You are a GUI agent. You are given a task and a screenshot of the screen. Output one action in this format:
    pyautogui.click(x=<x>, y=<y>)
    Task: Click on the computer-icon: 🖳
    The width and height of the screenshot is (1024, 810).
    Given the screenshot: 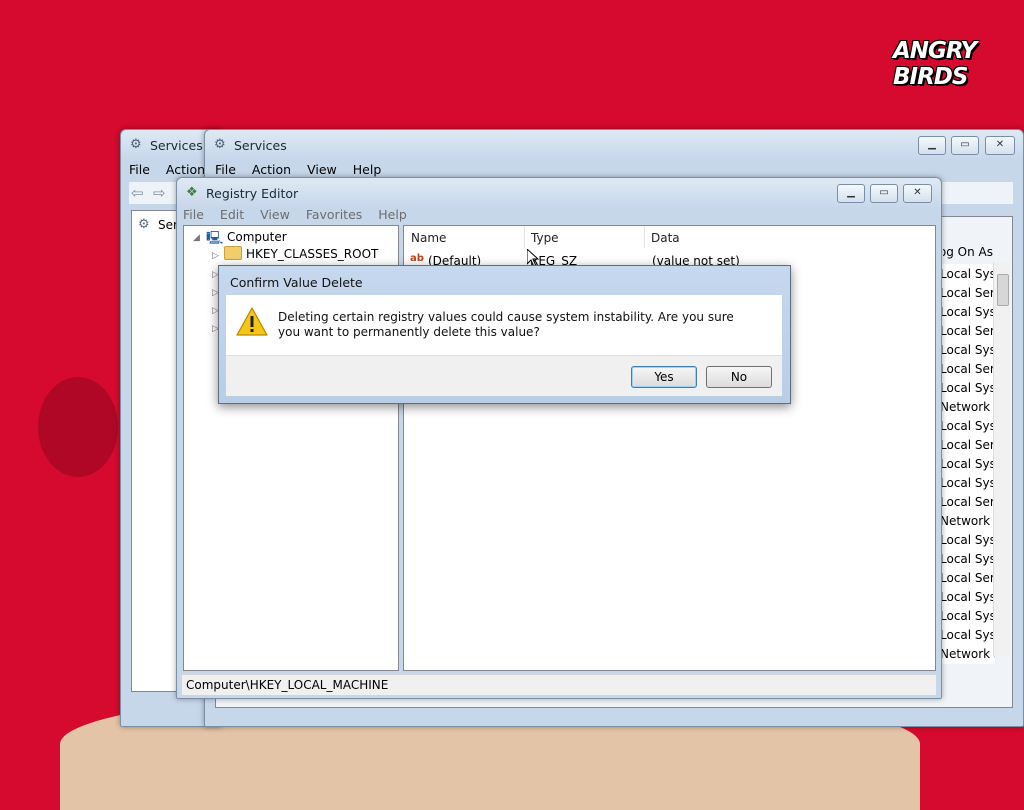 What is the action you would take?
    pyautogui.click(x=215, y=238)
    